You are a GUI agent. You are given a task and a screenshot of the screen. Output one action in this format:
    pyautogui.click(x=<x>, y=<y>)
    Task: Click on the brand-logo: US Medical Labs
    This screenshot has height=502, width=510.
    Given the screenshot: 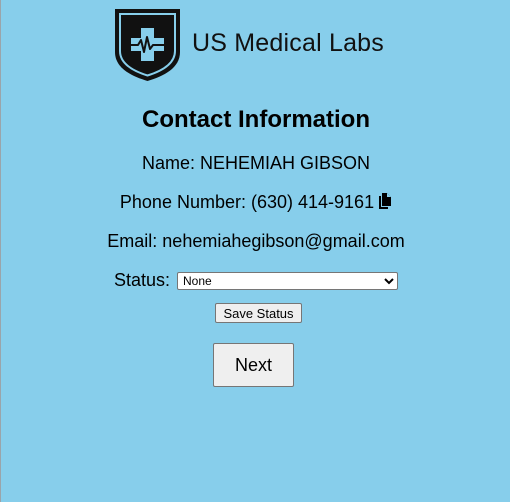 What is the action you would take?
    pyautogui.click(x=249, y=45)
    